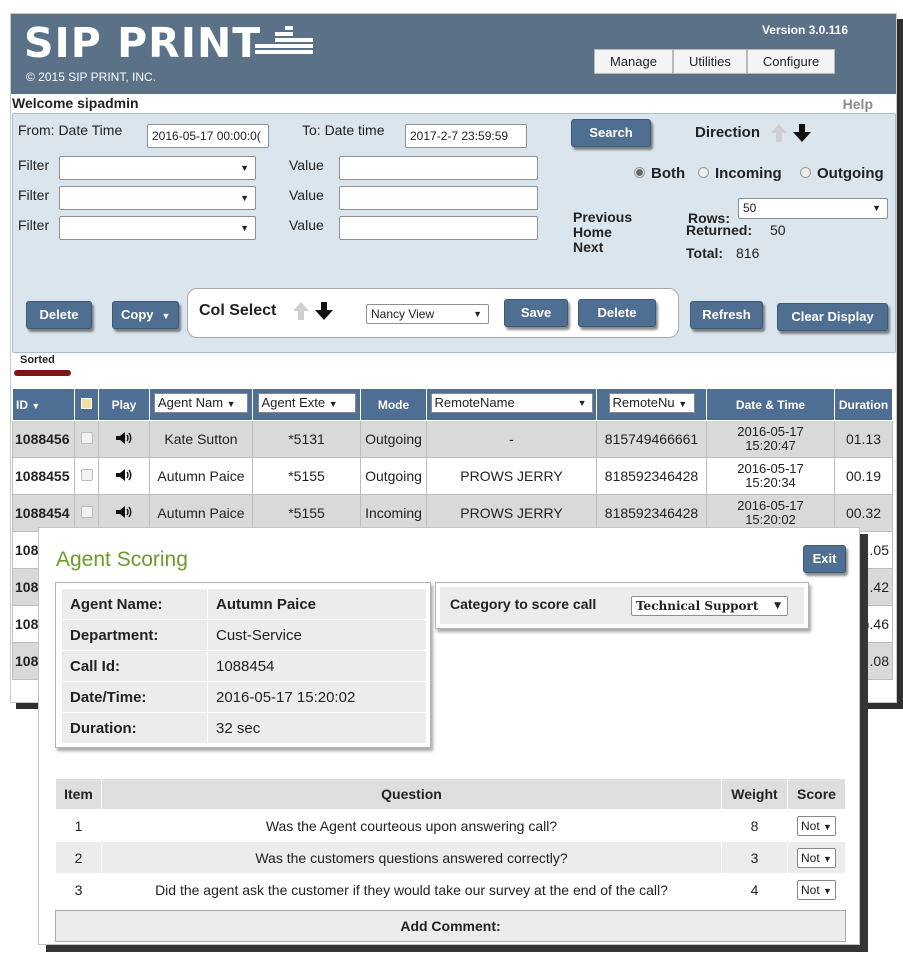 The height and width of the screenshot is (957, 903). Describe the element at coordinates (36, 405) in the screenshot. I see `sort-desc-icon: ▼` at that location.